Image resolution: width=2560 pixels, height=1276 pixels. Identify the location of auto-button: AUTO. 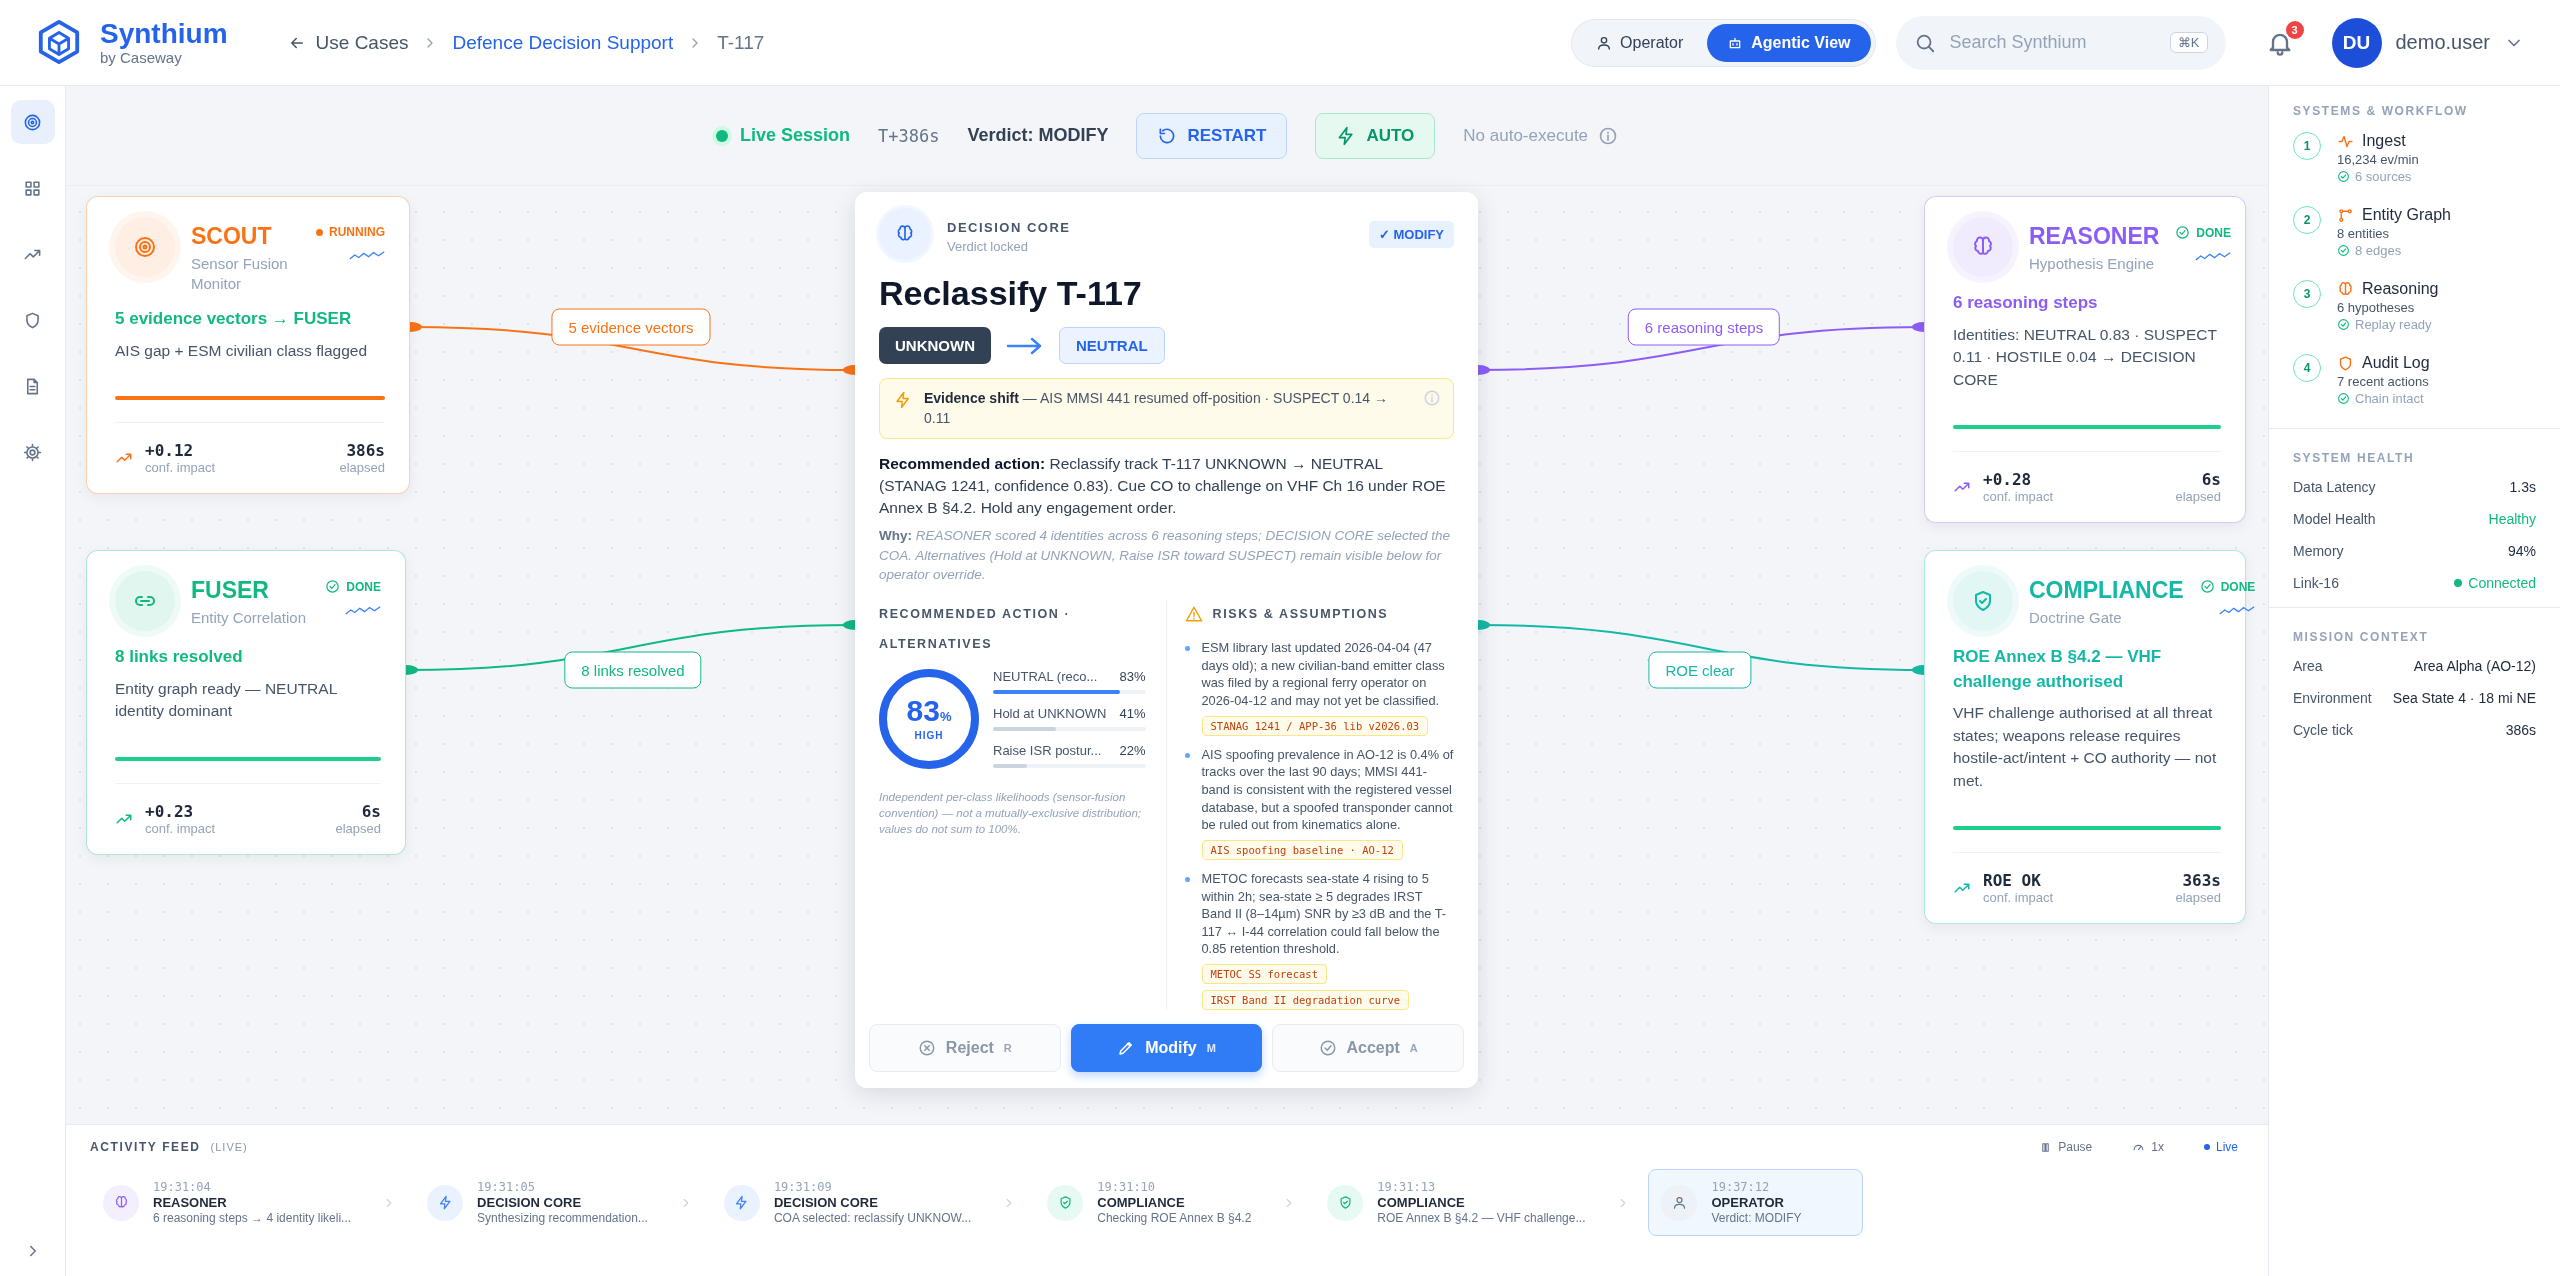
(1375, 135).